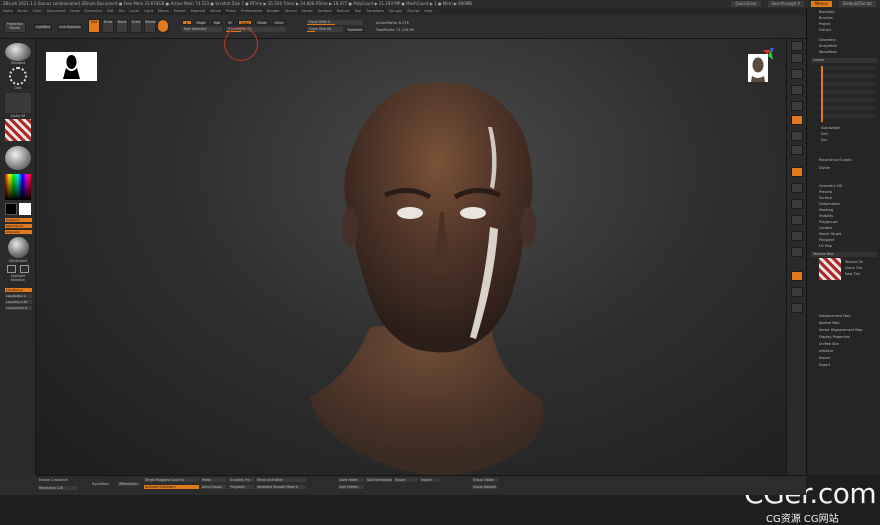 The width and height of the screenshot is (880, 525). Describe the element at coordinates (828, 52) in the screenshot. I see `rp-item-nanomesh: NanoMesh` at that location.